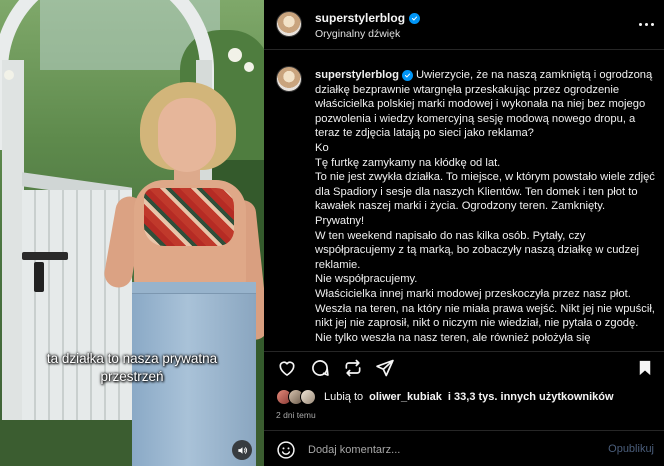 The width and height of the screenshot is (664, 466). I want to click on likes-prefix: Lubią to, so click(344, 397).